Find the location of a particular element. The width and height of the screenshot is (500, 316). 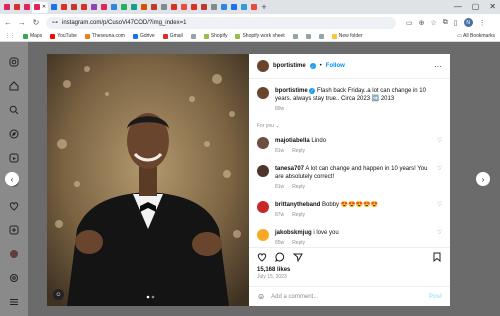

browser-tab: ✕ is located at coordinates (40, 7).